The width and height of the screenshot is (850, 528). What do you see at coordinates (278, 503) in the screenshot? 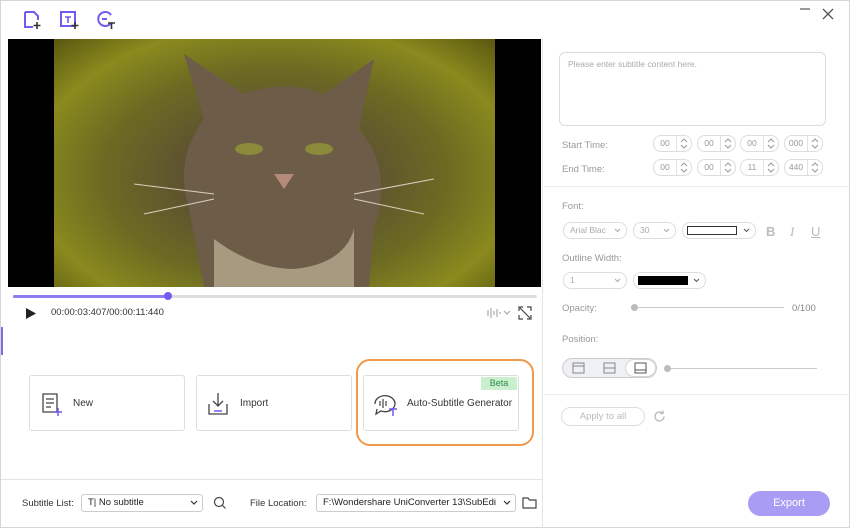
I see `file-location-label: File Location:` at bounding box center [278, 503].